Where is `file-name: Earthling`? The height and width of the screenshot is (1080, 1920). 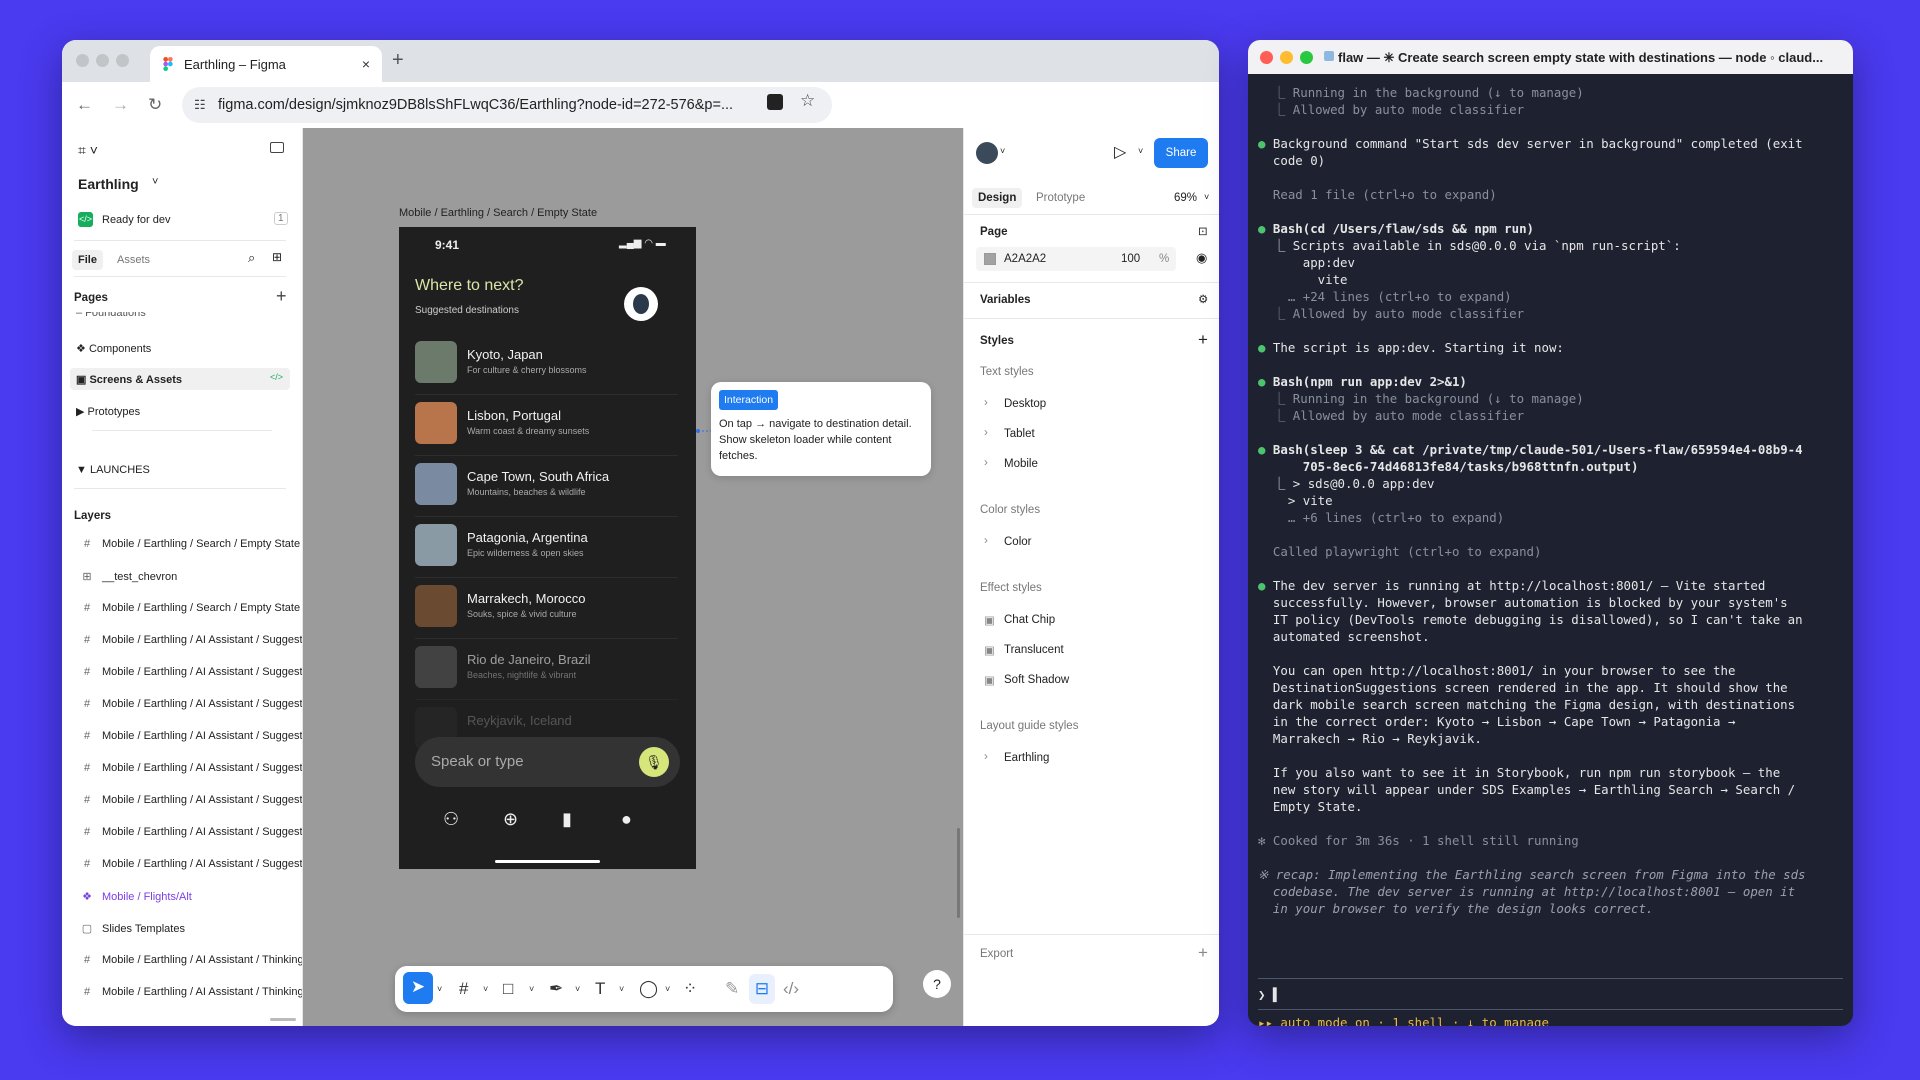 file-name: Earthling is located at coordinates (108, 184).